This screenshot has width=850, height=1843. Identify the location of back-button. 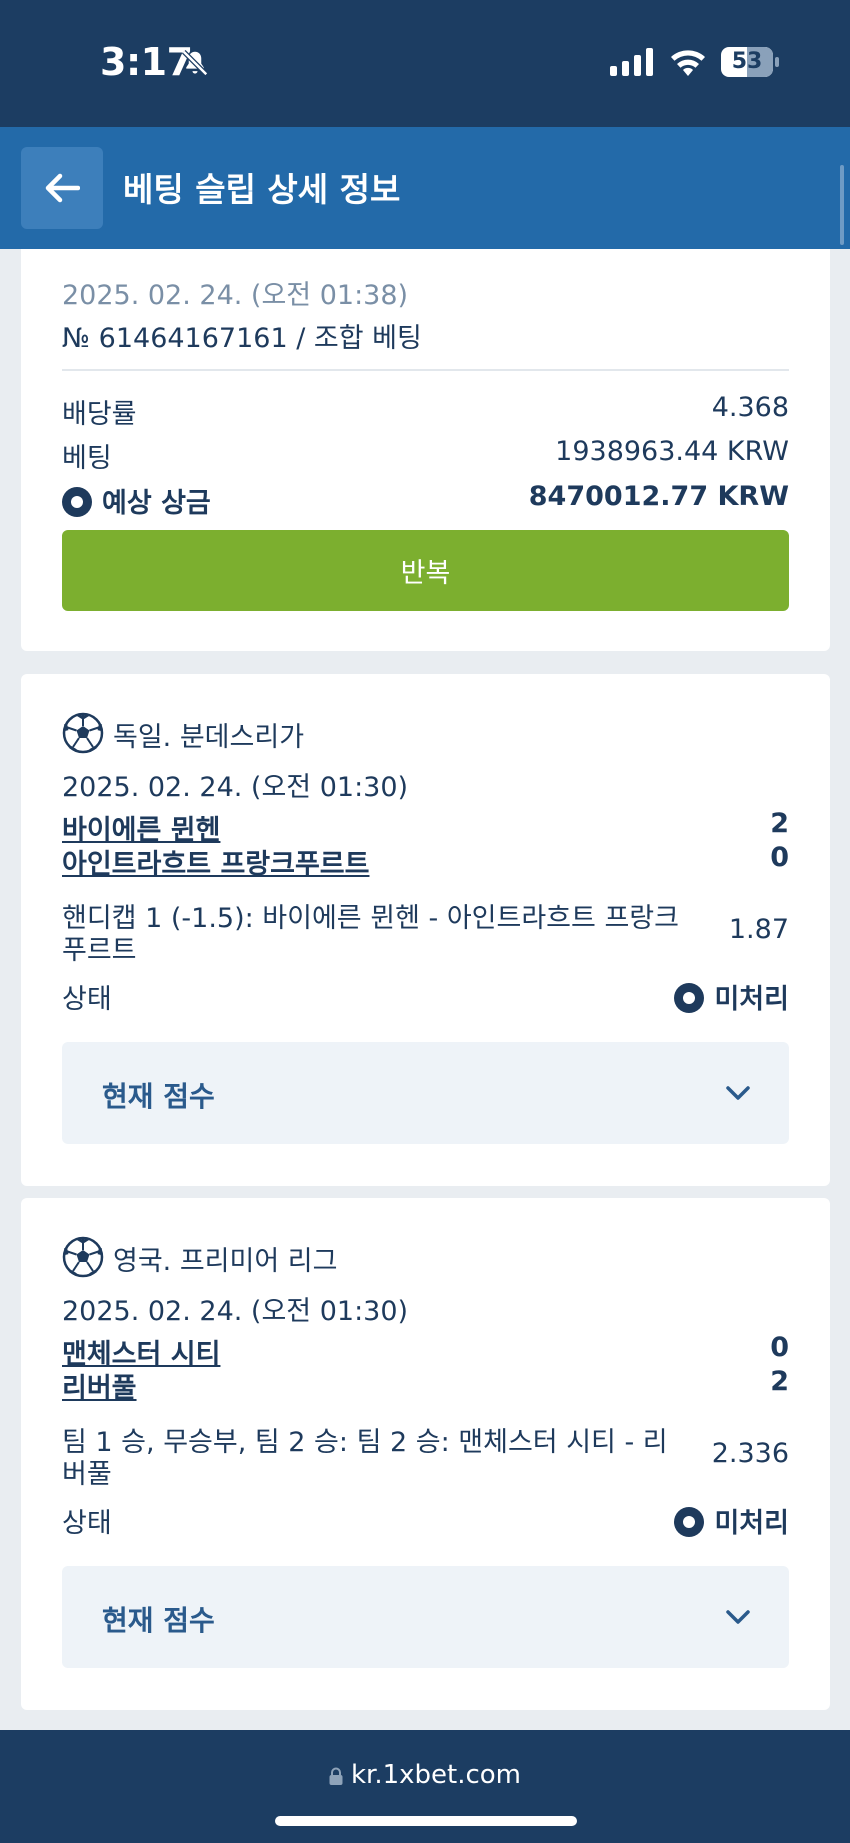
(62, 188).